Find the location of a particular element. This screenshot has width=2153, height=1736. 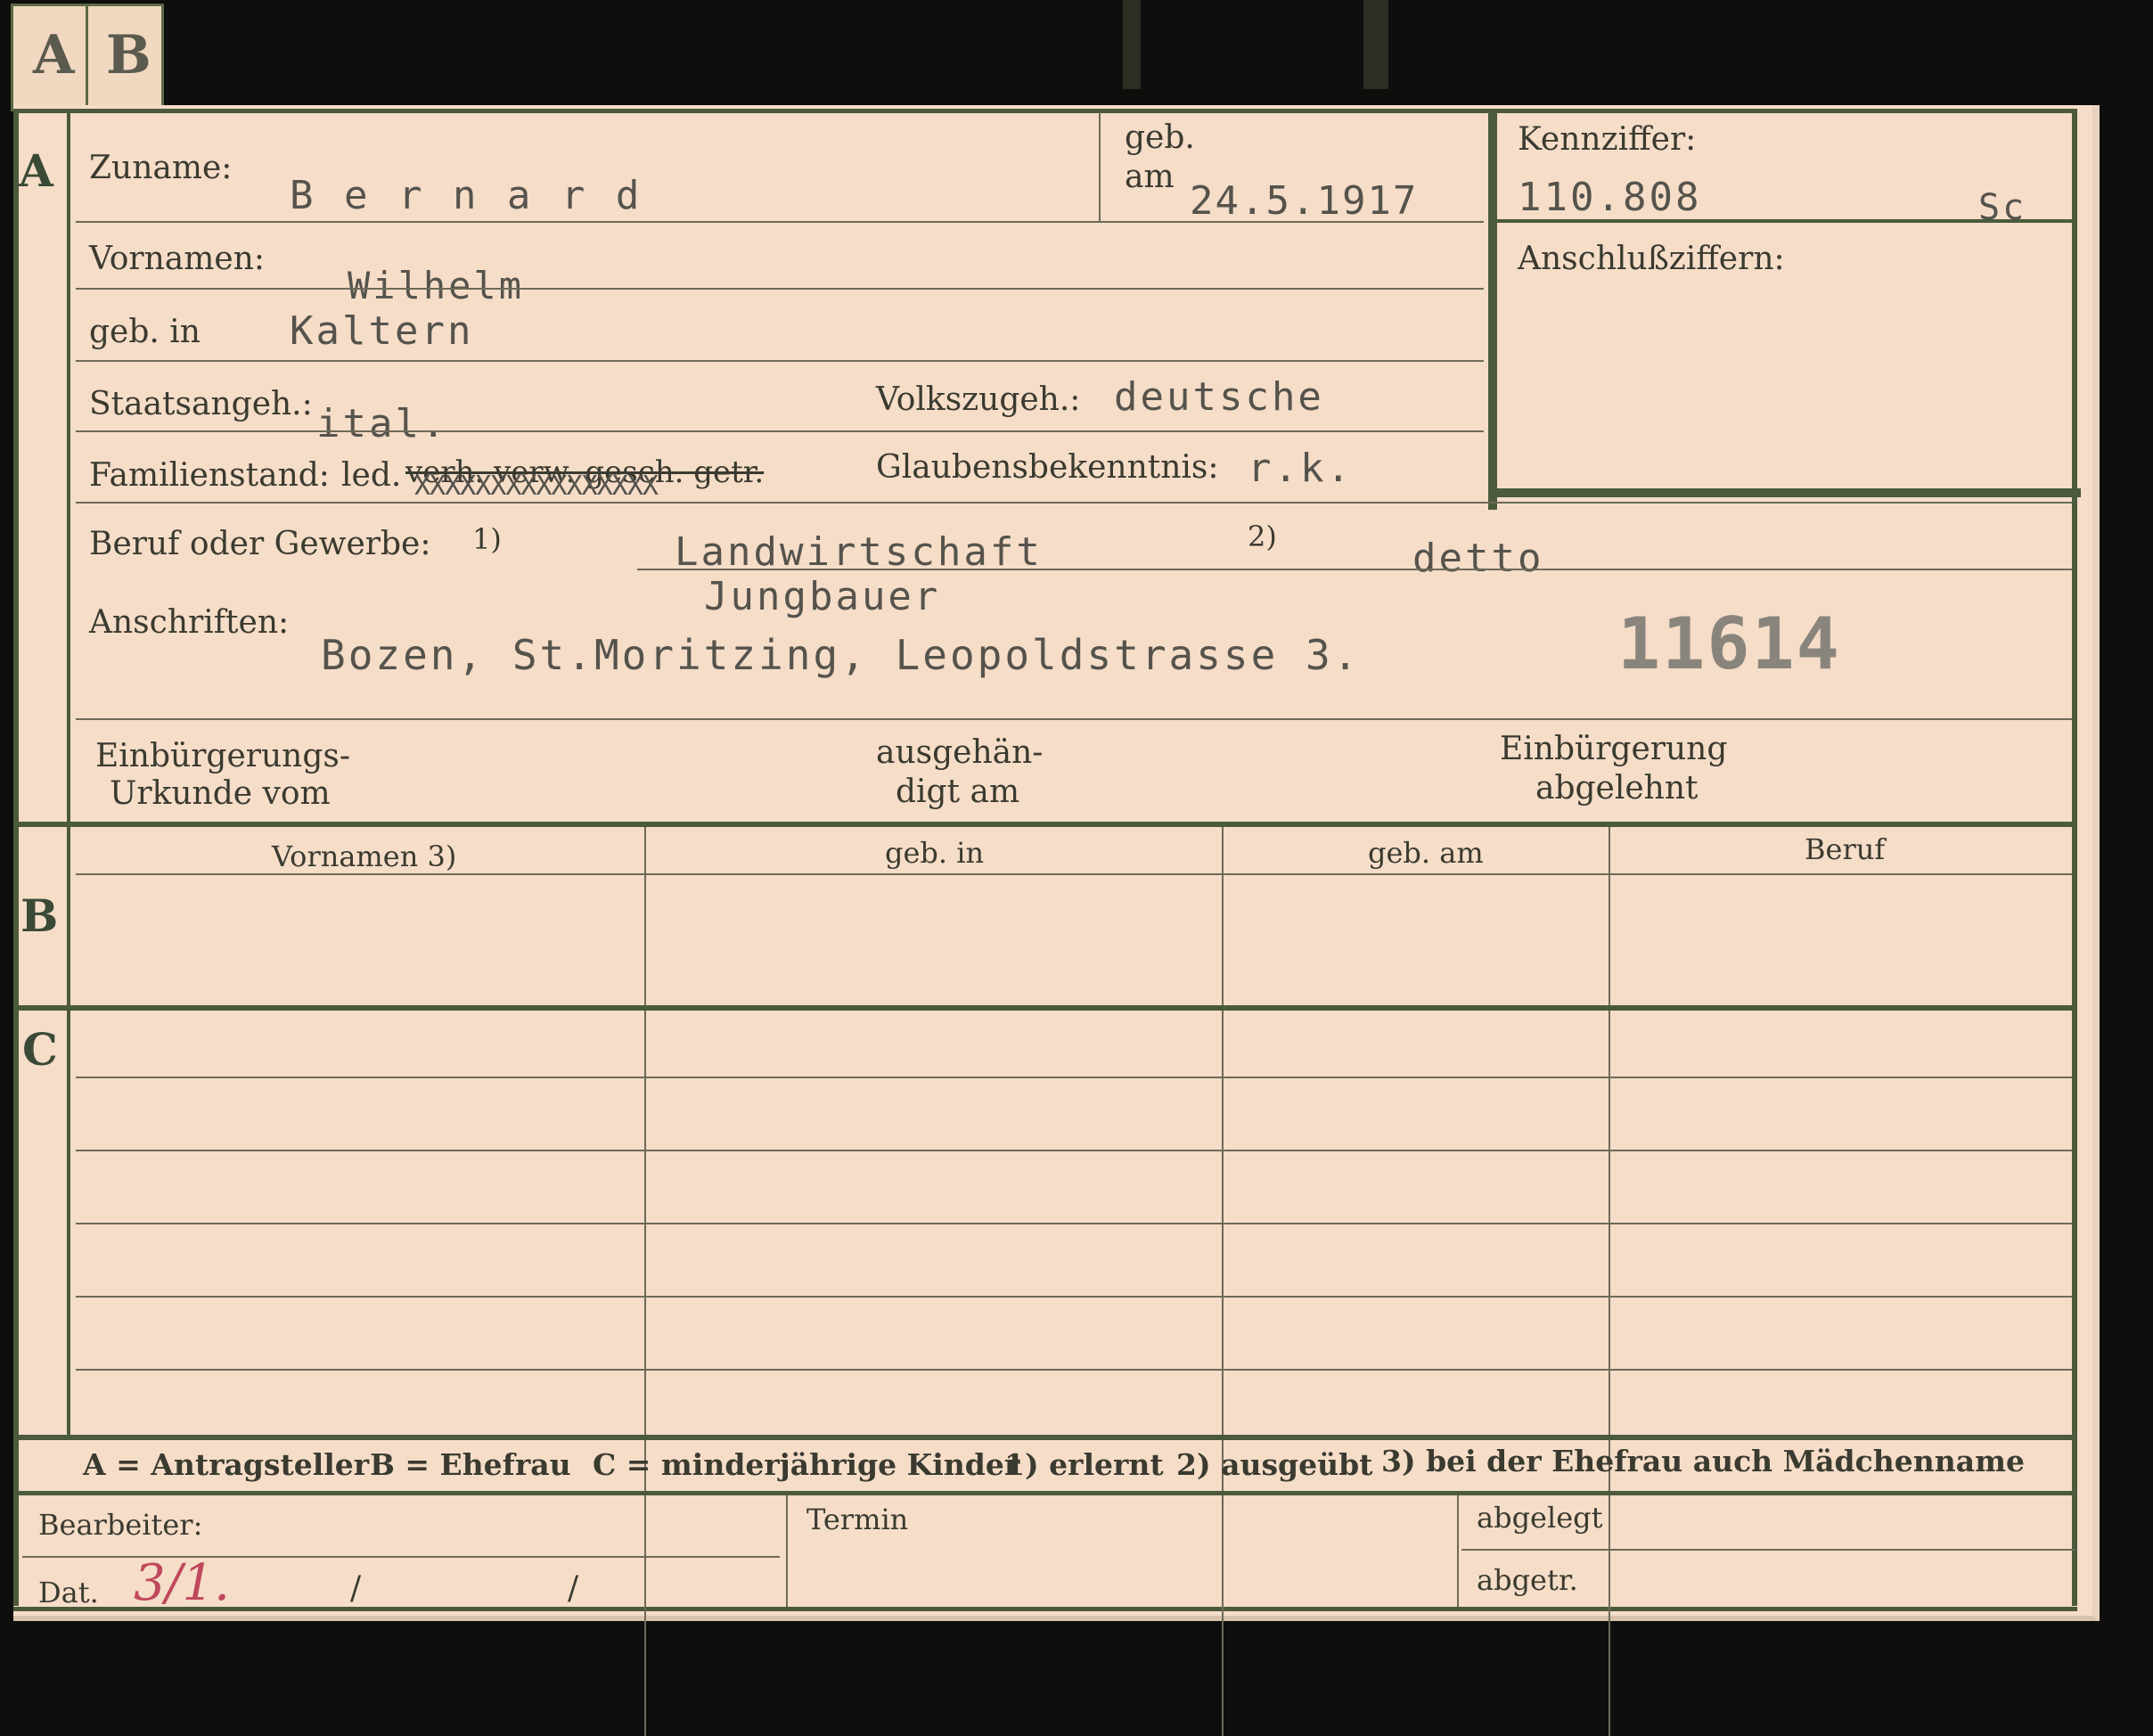

kennziffer-label: Kennziffer: is located at coordinates (1607, 140).